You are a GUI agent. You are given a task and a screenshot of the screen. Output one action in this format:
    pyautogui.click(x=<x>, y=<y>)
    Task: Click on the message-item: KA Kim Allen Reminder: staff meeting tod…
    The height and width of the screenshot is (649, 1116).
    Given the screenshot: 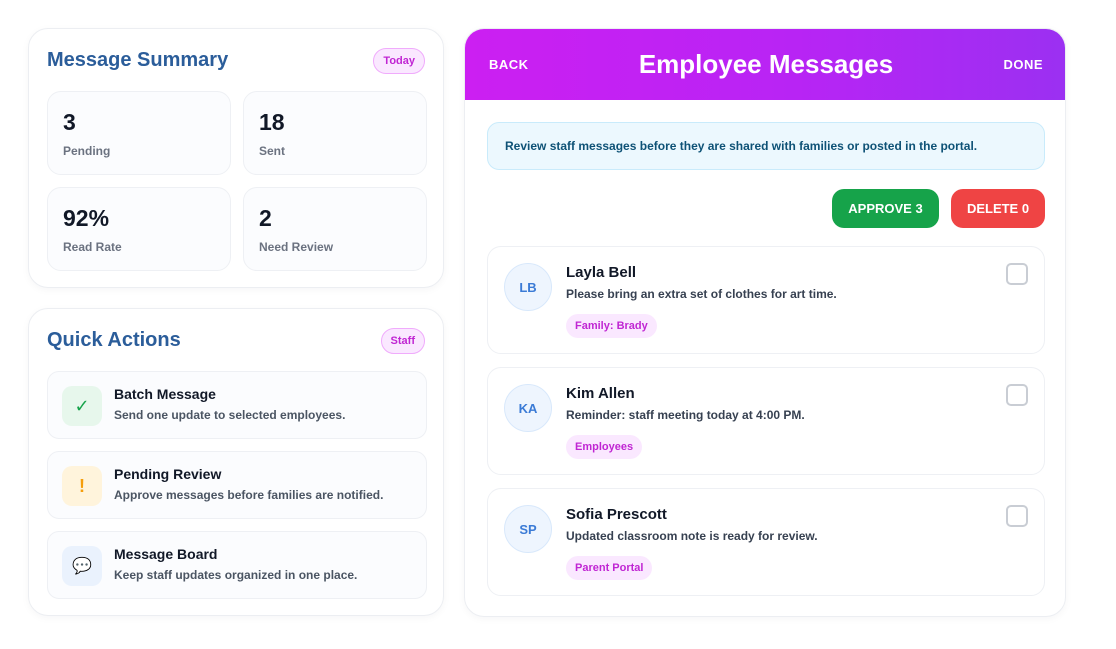 What is the action you would take?
    pyautogui.click(x=766, y=421)
    